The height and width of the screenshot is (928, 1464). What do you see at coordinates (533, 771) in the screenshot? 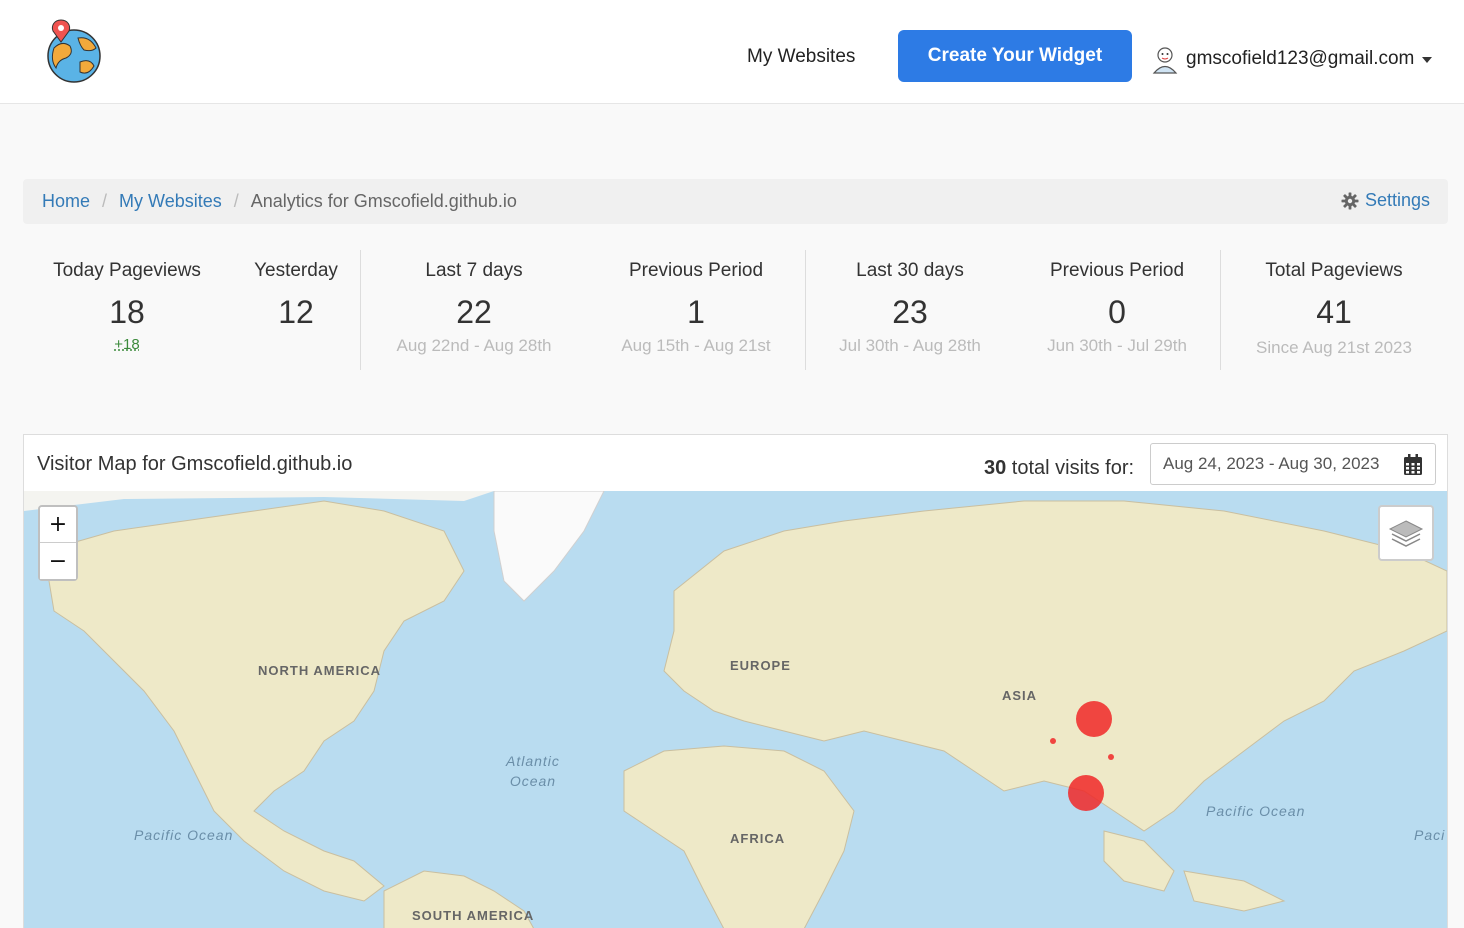
I see `map-label-atlantic: Atlantic Ocean` at bounding box center [533, 771].